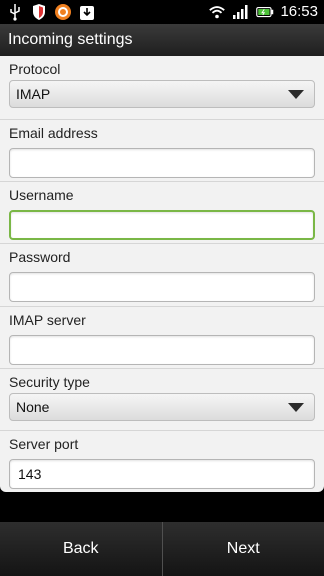 The height and width of the screenshot is (576, 324). I want to click on server-port-input: 143, so click(162, 474).